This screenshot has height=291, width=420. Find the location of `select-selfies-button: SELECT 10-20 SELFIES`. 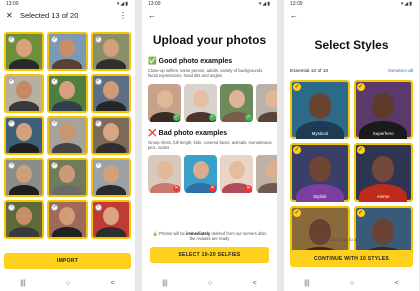

select-selfies-button: SELECT 10-20 SELFIES is located at coordinates (209, 255).